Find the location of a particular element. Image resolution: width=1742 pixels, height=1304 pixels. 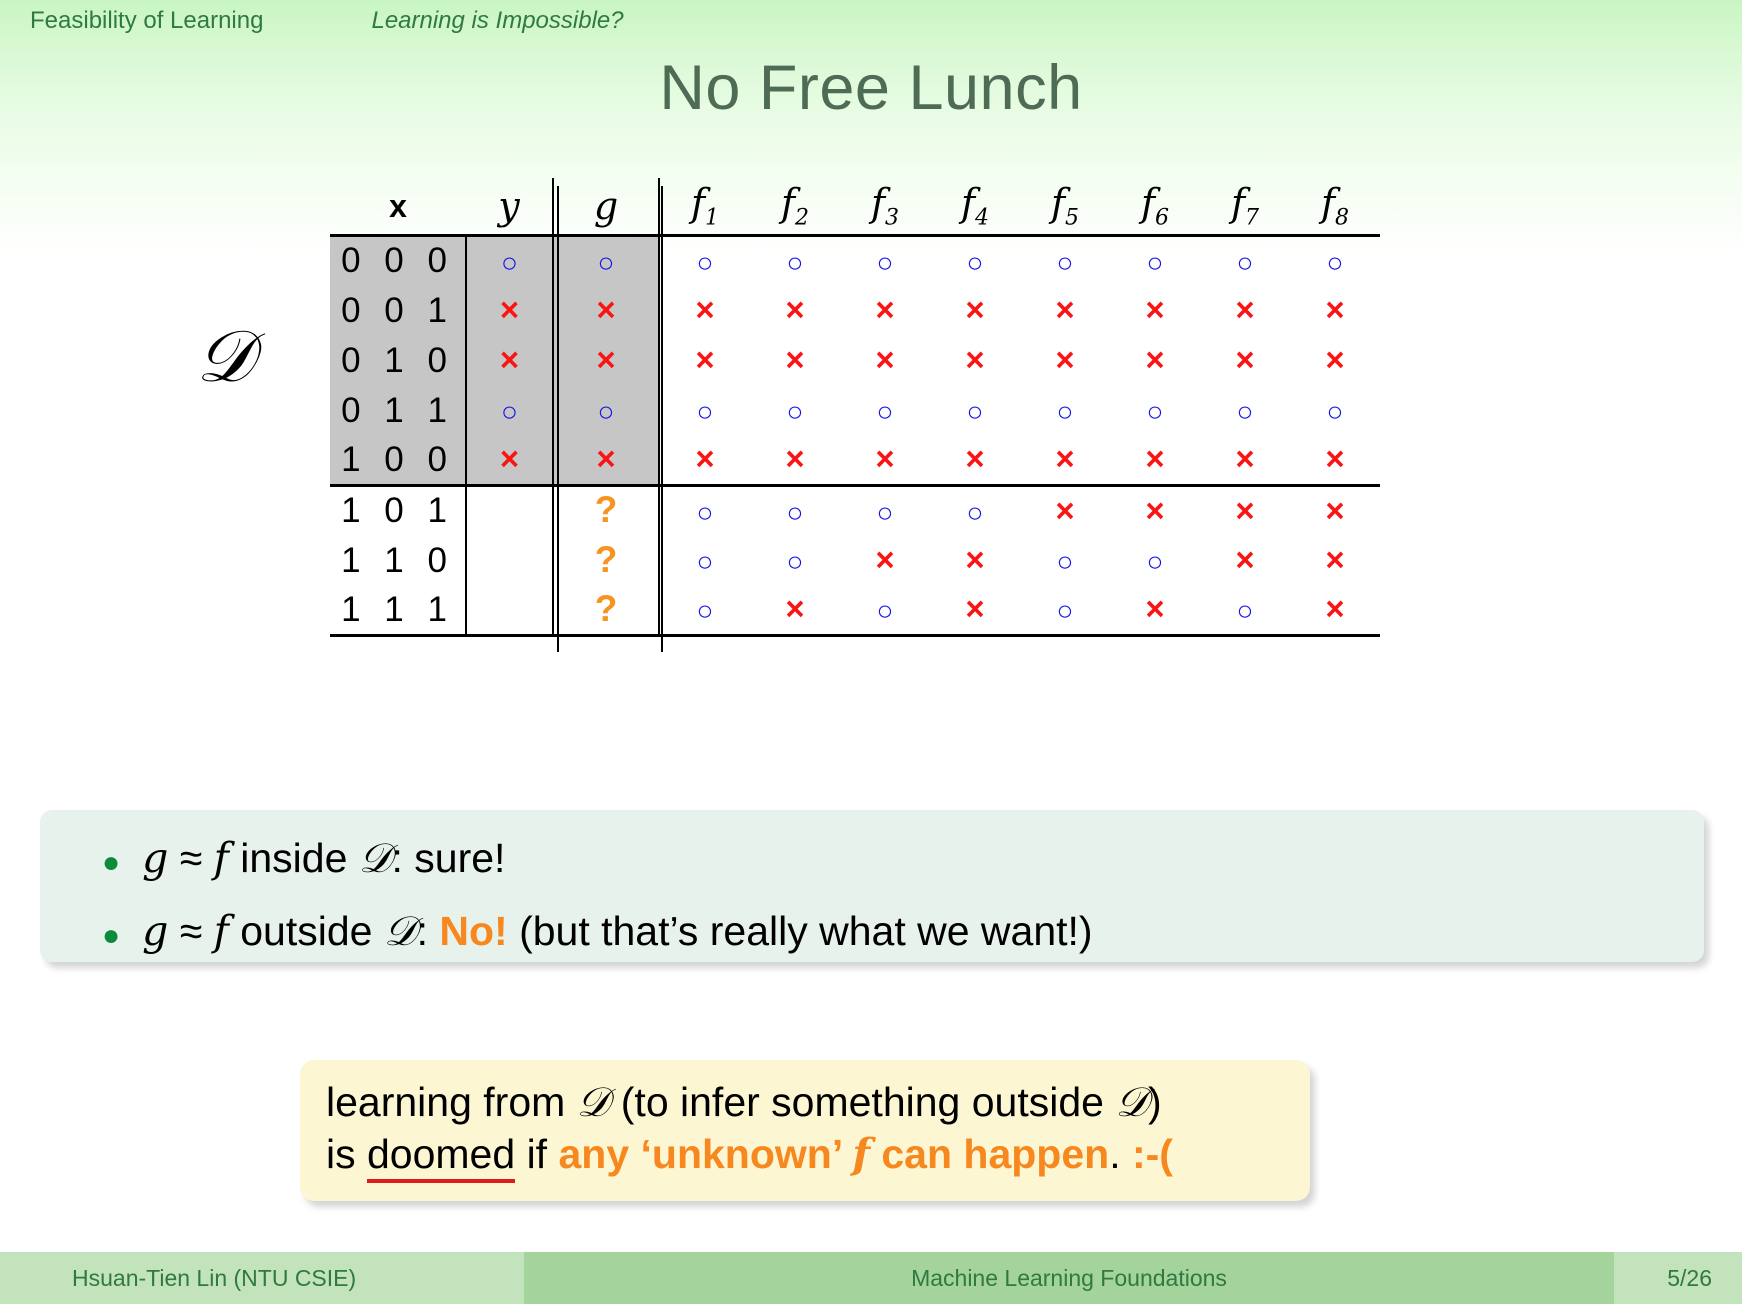

callout-2-run-2: if is located at coordinates (537, 1154).